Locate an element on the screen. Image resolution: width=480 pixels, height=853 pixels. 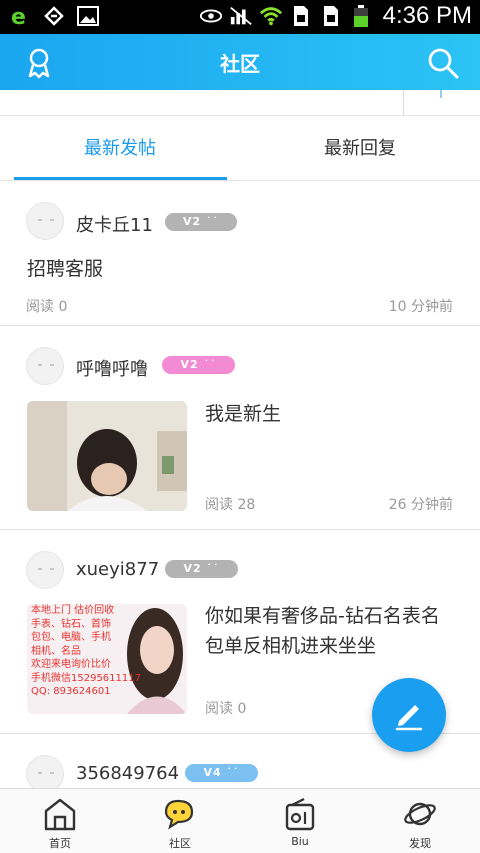
status-time: 4:36 PM is located at coordinates (427, 15).